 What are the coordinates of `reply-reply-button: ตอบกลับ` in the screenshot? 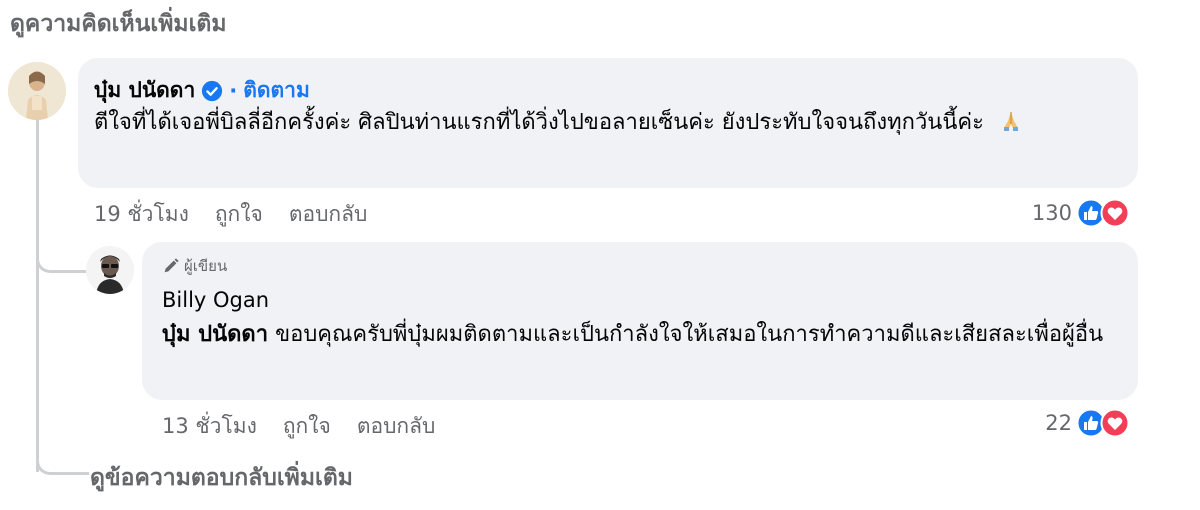 It's located at (396, 426).